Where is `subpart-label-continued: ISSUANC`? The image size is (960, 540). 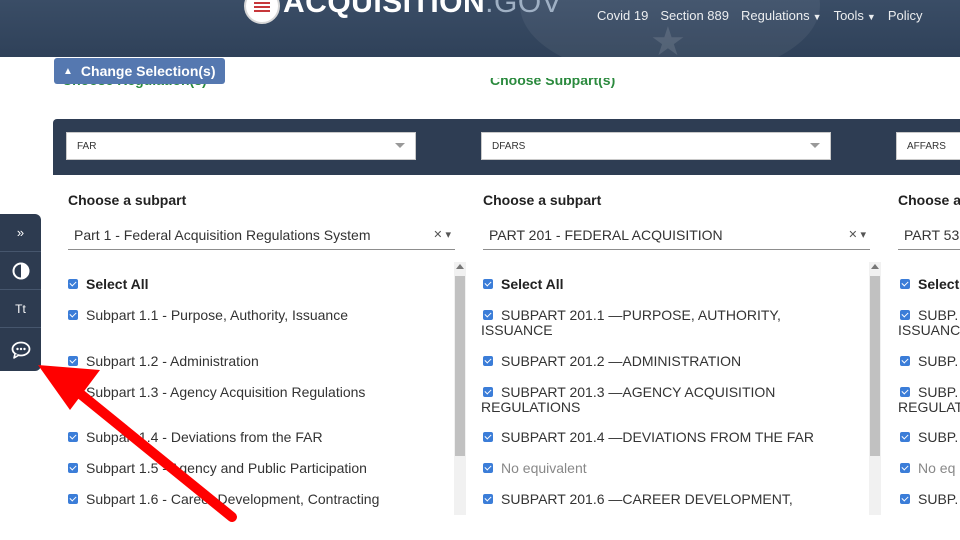
subpart-label-continued: ISSUANC is located at coordinates (929, 330).